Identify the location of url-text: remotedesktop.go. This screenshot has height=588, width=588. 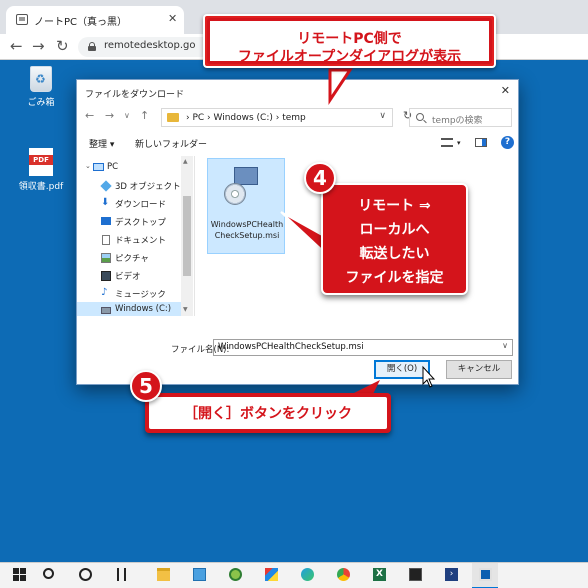
(150, 45).